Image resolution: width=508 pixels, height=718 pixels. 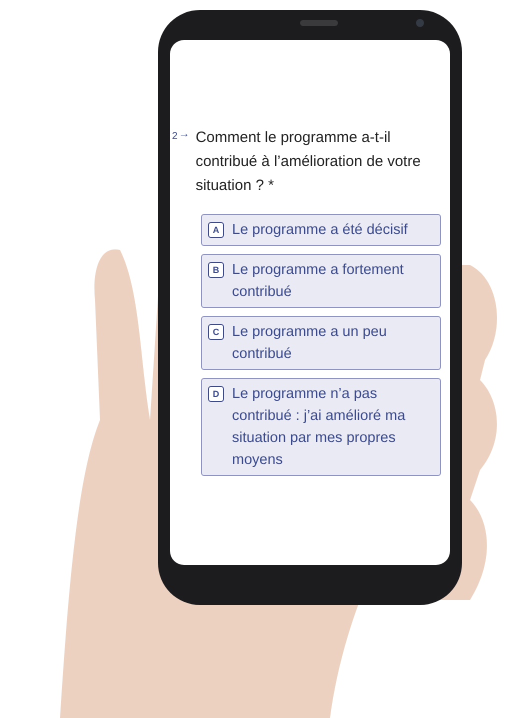 What do you see at coordinates (184, 134) in the screenshot?
I see `arrow-icon: →` at bounding box center [184, 134].